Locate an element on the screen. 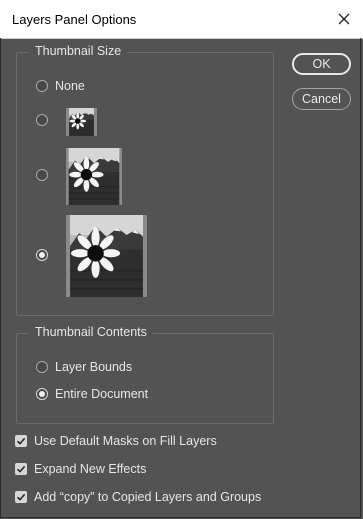 The height and width of the screenshot is (519, 363). add-copy-label: Add “copy” to Copied Layers and Groups is located at coordinates (147, 497).